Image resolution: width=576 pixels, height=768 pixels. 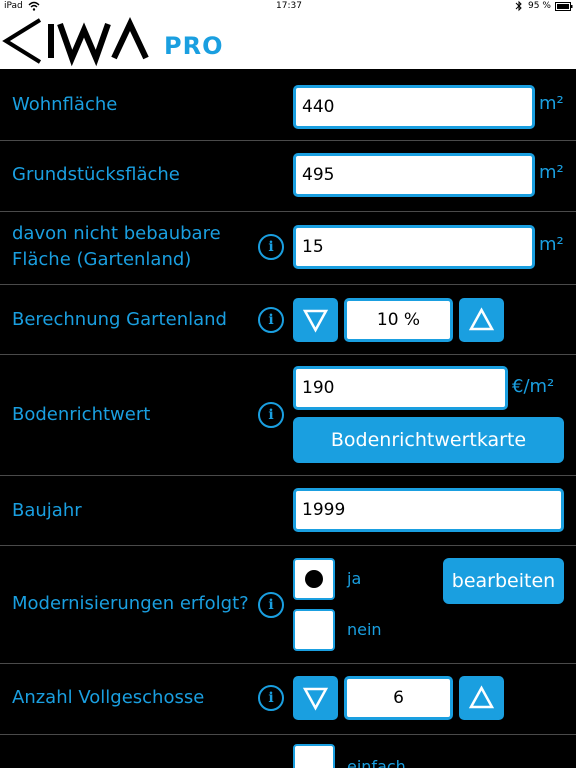 I want to click on vollgeschosse-decrease-button, so click(x=315, y=698).